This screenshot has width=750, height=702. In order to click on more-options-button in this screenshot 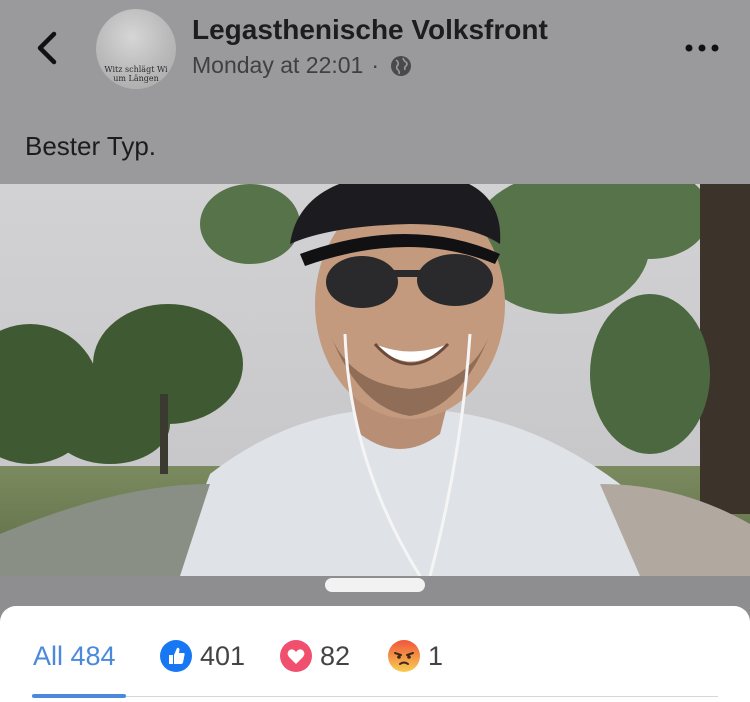, I will do `click(702, 48)`.